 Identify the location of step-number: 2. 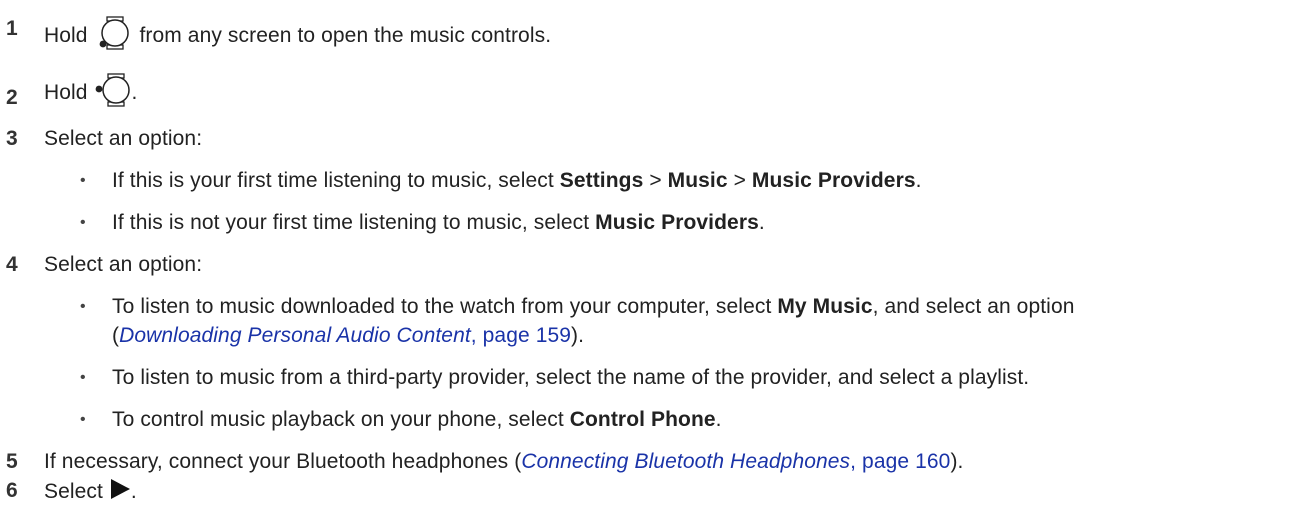
(12, 97).